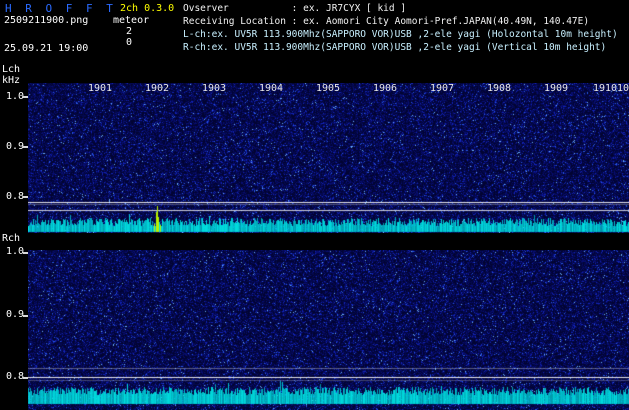 Image resolution: width=629 pixels, height=410 pixels. Describe the element at coordinates (385, 88) in the screenshot. I see `time-tick-label: 1906` at that location.